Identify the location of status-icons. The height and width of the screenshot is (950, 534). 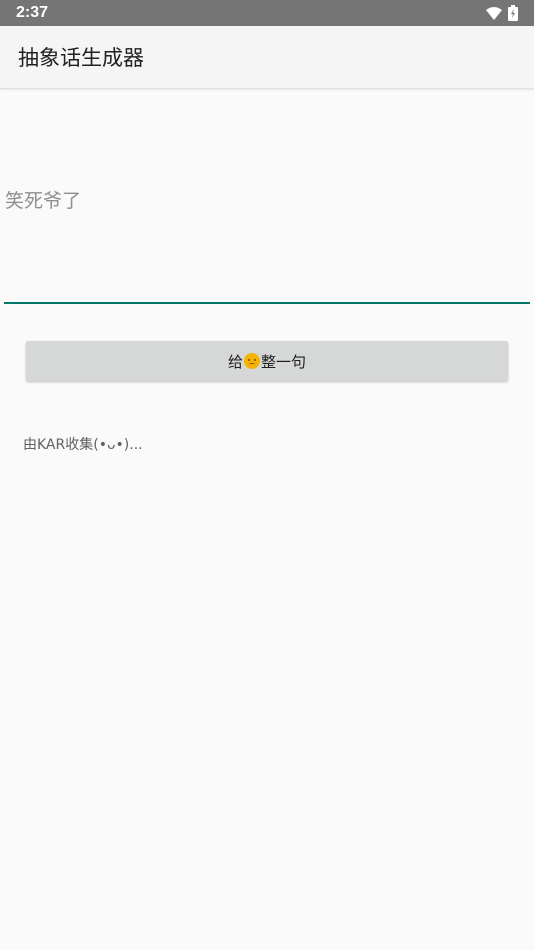
(502, 13).